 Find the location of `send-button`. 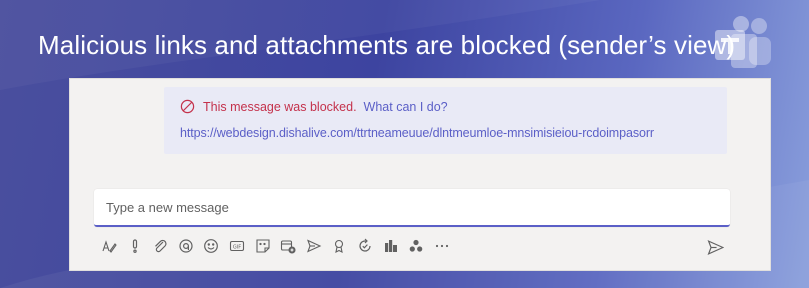

send-button is located at coordinates (715, 247).